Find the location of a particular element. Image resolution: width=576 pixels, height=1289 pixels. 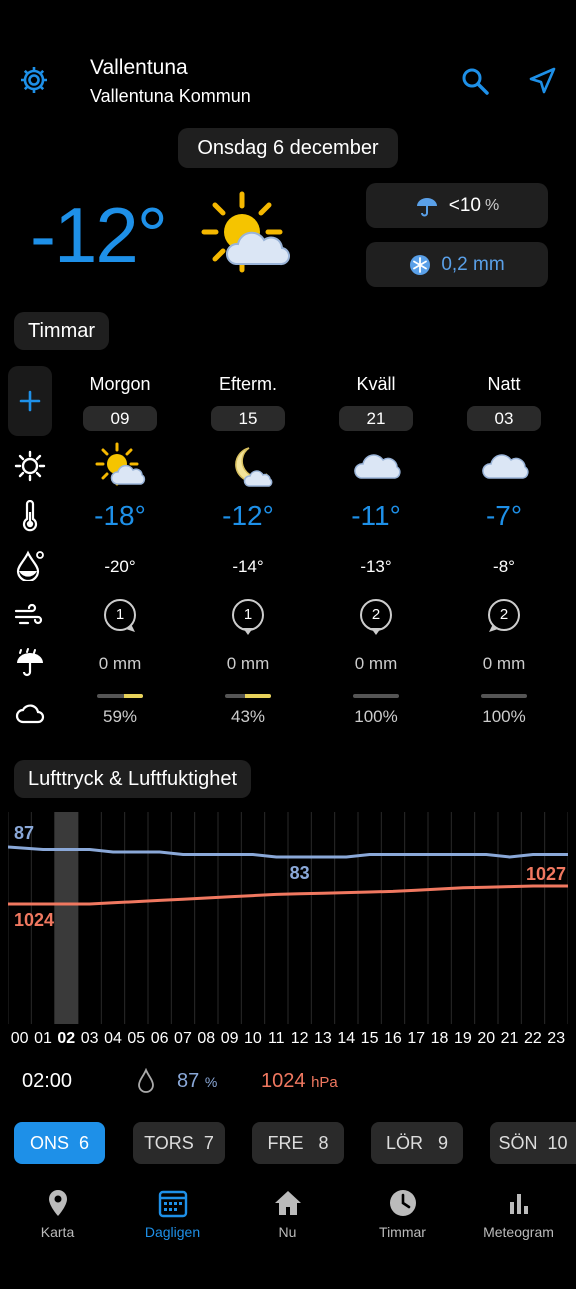

period-temp: -7° is located at coordinates (504, 515).